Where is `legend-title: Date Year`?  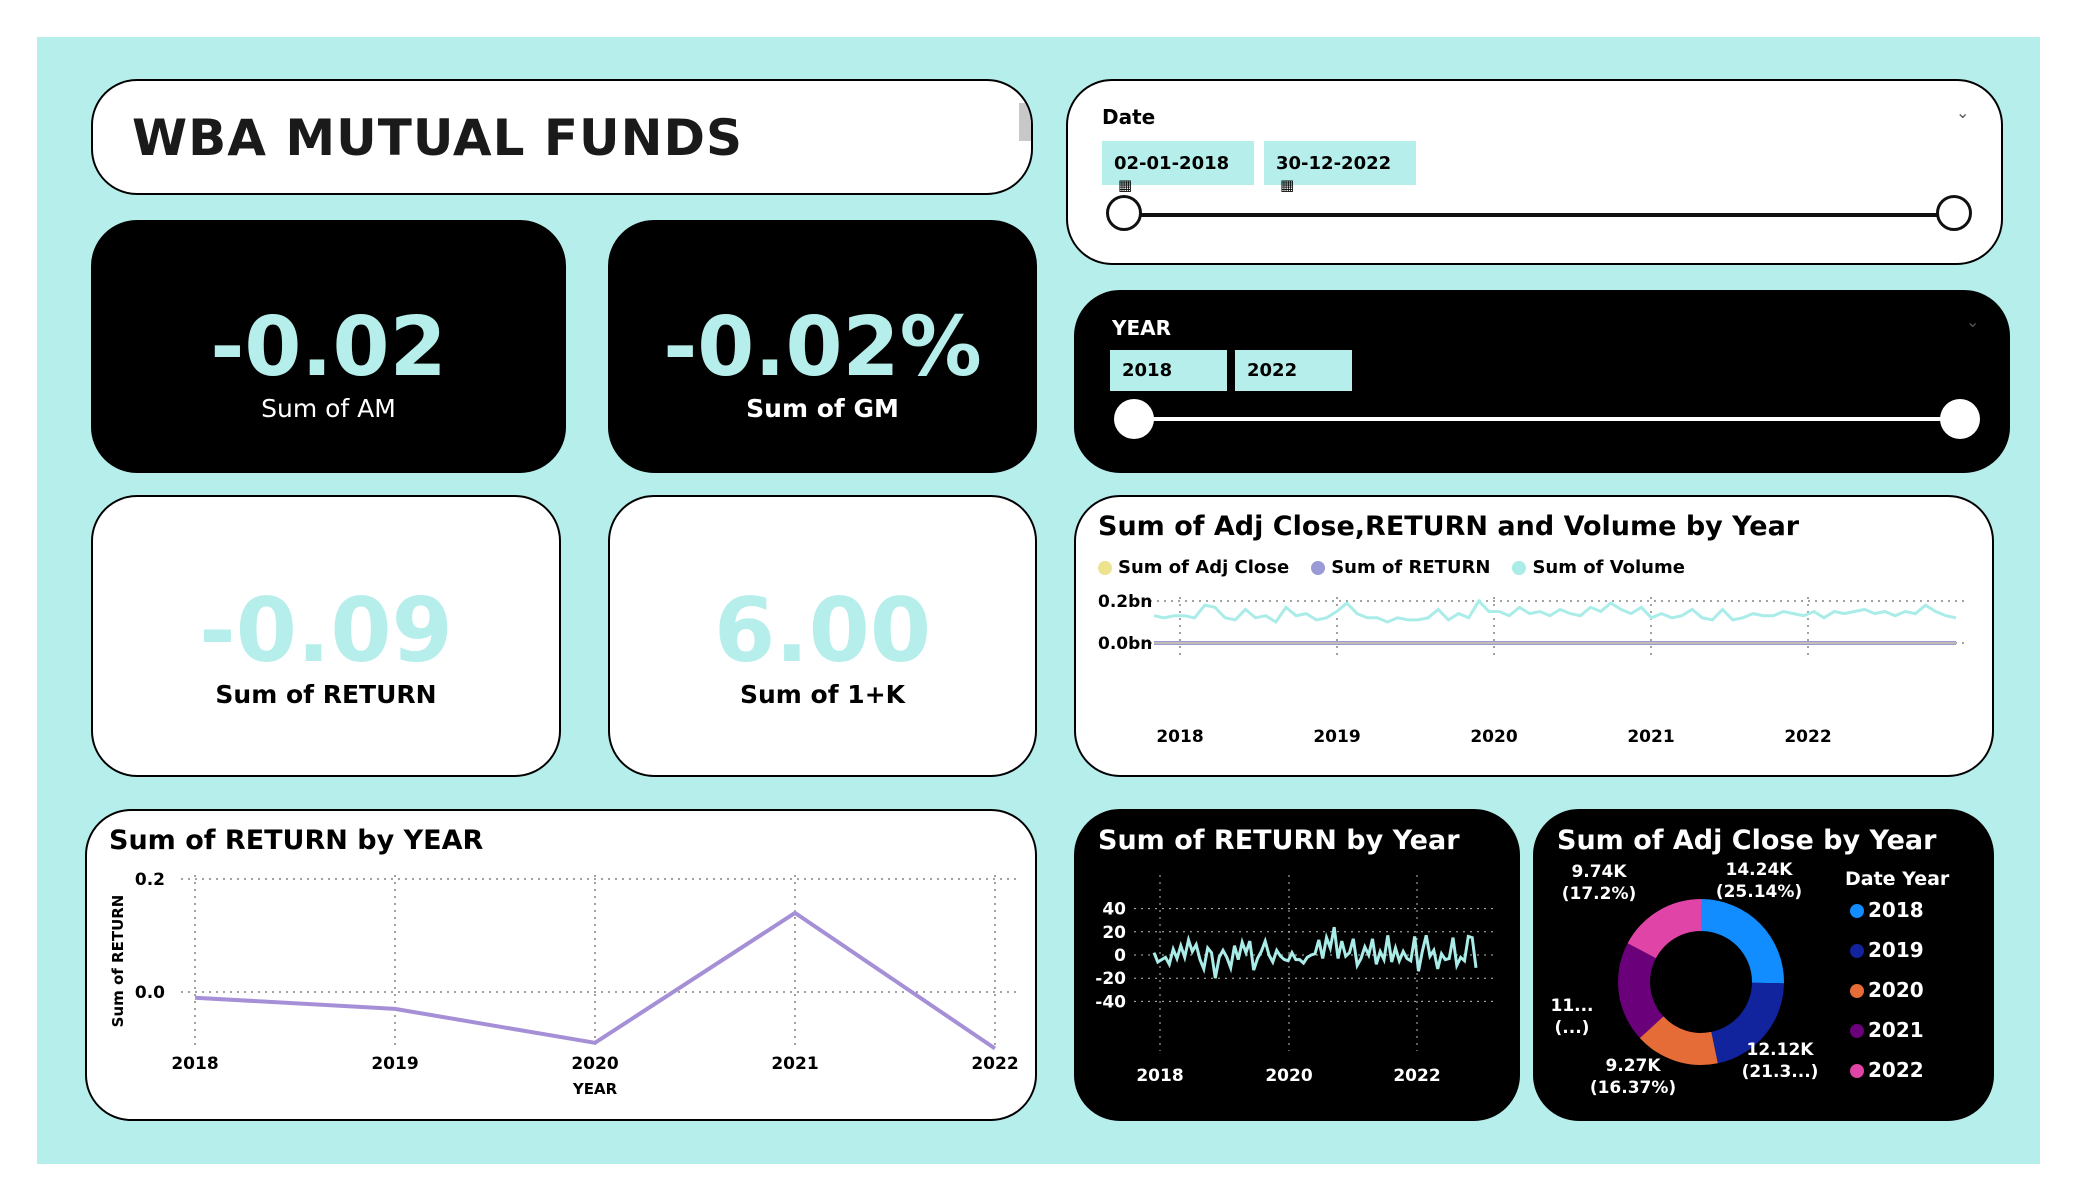
legend-title: Date Year is located at coordinates (1897, 879).